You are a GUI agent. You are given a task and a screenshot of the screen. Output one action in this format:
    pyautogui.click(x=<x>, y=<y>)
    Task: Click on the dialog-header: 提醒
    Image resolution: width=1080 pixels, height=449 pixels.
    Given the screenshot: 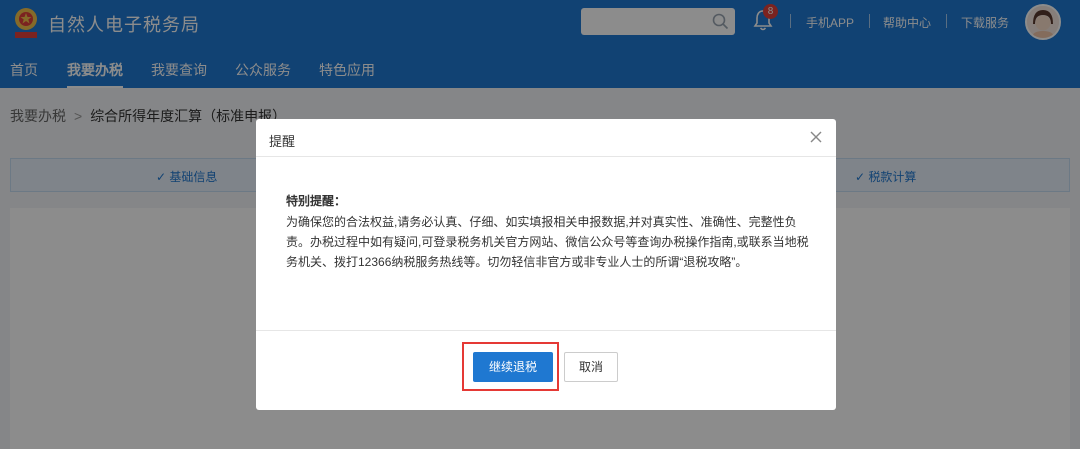 What is the action you would take?
    pyautogui.click(x=546, y=138)
    